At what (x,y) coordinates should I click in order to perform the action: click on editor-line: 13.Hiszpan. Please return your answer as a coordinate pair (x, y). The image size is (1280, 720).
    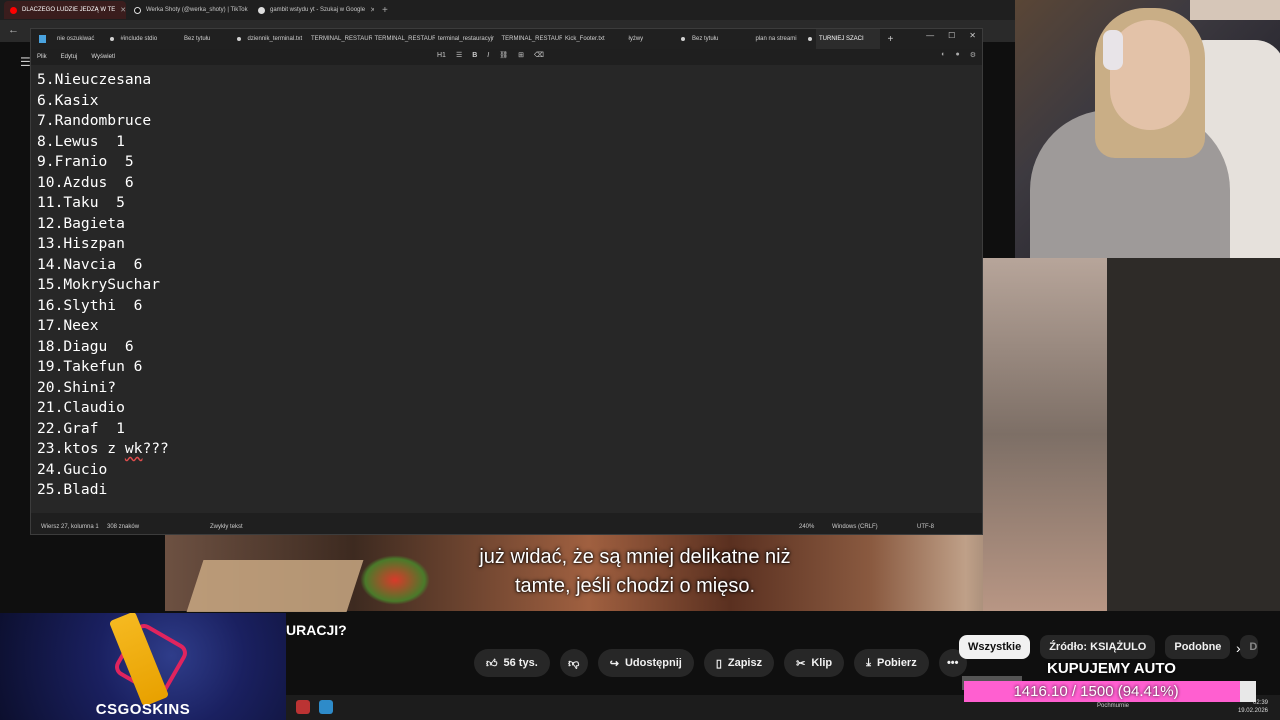
    Looking at the image, I should click on (81, 243).